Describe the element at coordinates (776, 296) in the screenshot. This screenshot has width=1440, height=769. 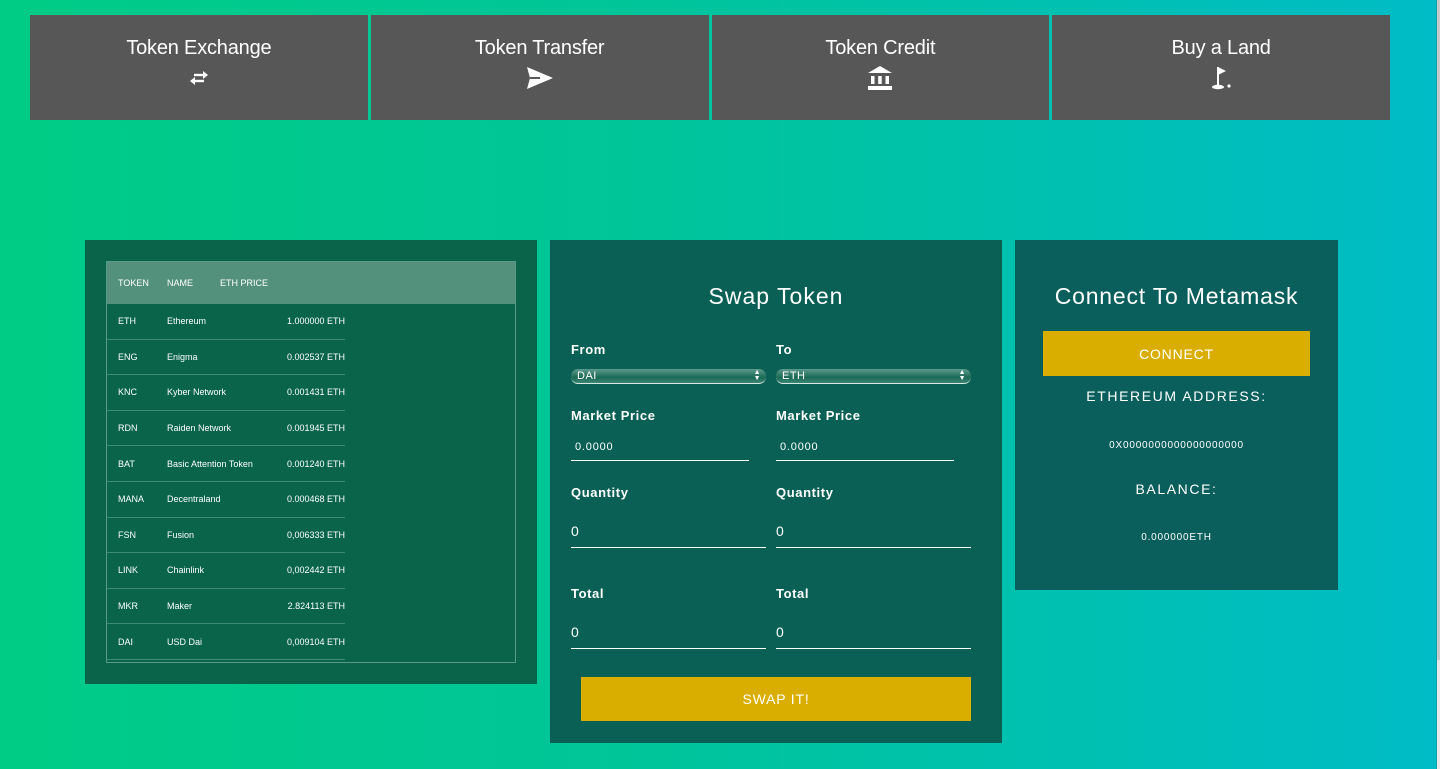
I see `swap-title: Swap Token` at that location.